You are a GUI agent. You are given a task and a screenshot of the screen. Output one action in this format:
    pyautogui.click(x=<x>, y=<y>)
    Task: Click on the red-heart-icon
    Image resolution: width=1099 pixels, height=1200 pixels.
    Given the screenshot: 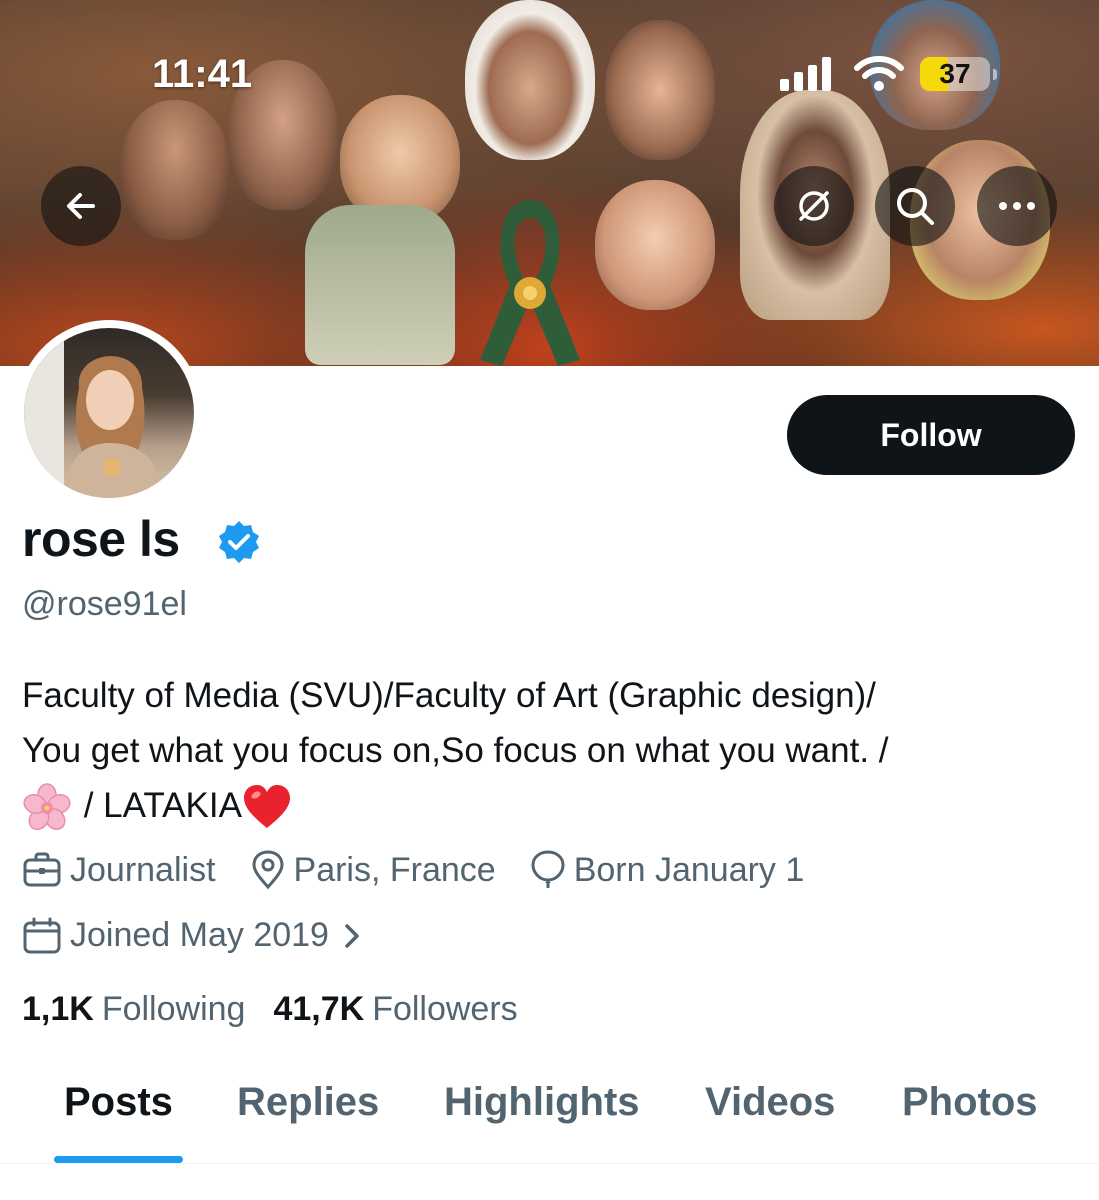 What is the action you would take?
    pyautogui.click(x=266, y=806)
    